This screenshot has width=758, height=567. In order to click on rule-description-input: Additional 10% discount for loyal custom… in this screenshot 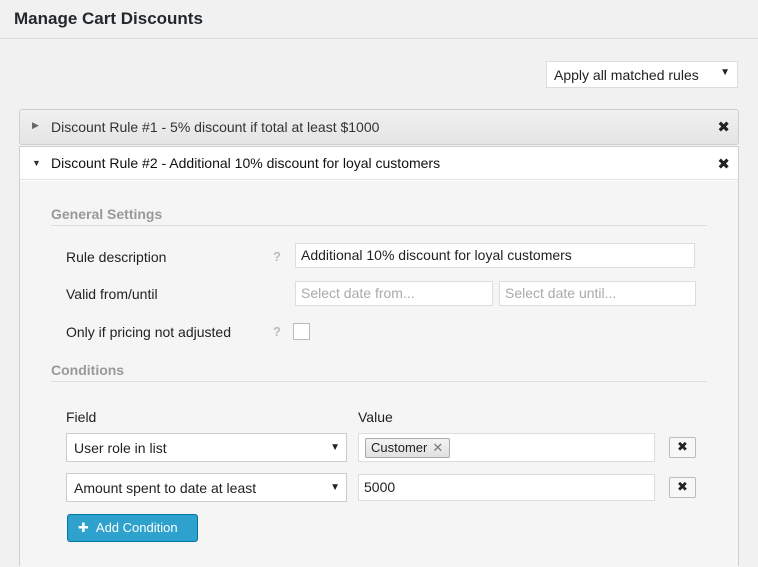, I will do `click(495, 255)`.